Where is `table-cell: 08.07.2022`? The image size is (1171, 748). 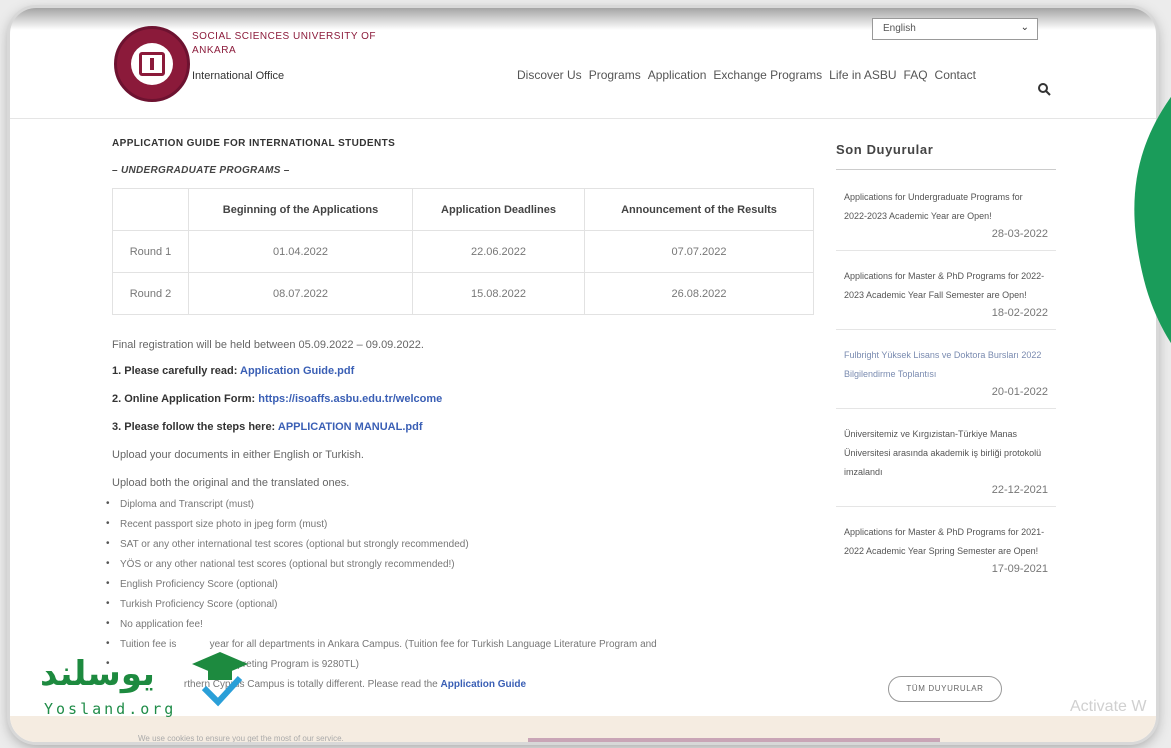 table-cell: 08.07.2022 is located at coordinates (300, 293).